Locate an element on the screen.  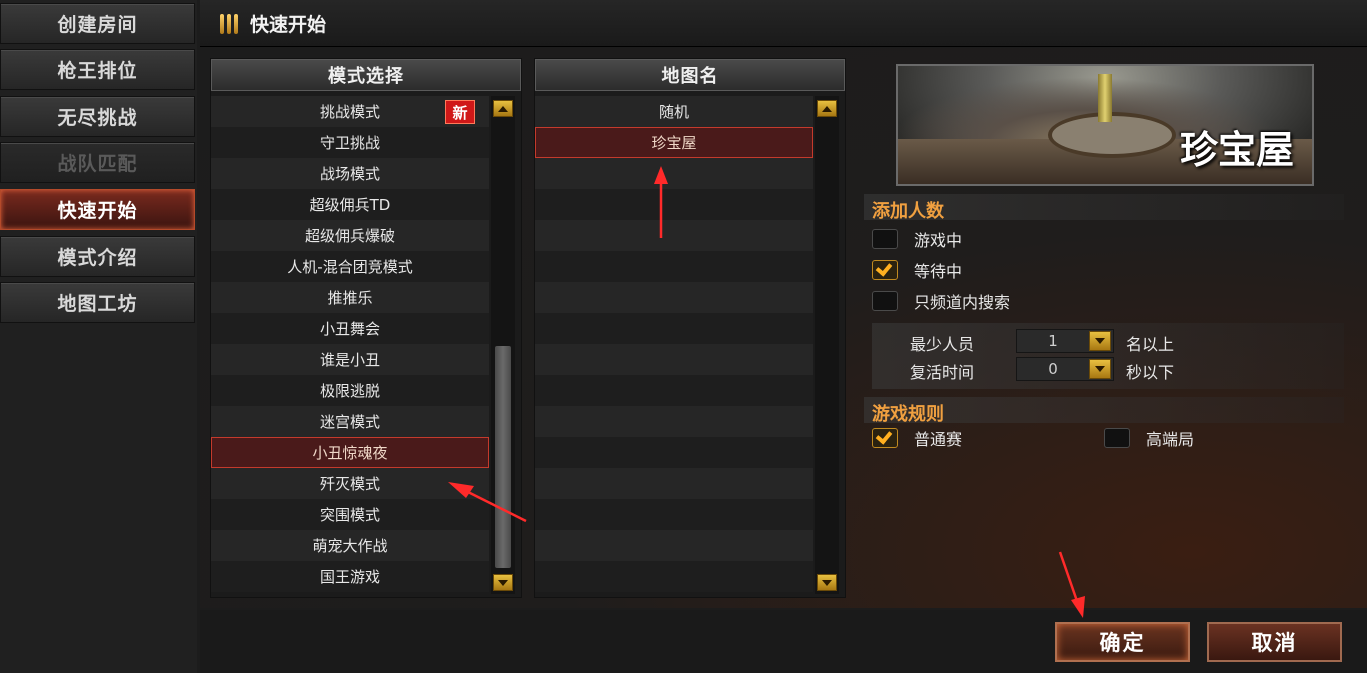
waiting-checkbox: 等待中 is located at coordinates (917, 270).